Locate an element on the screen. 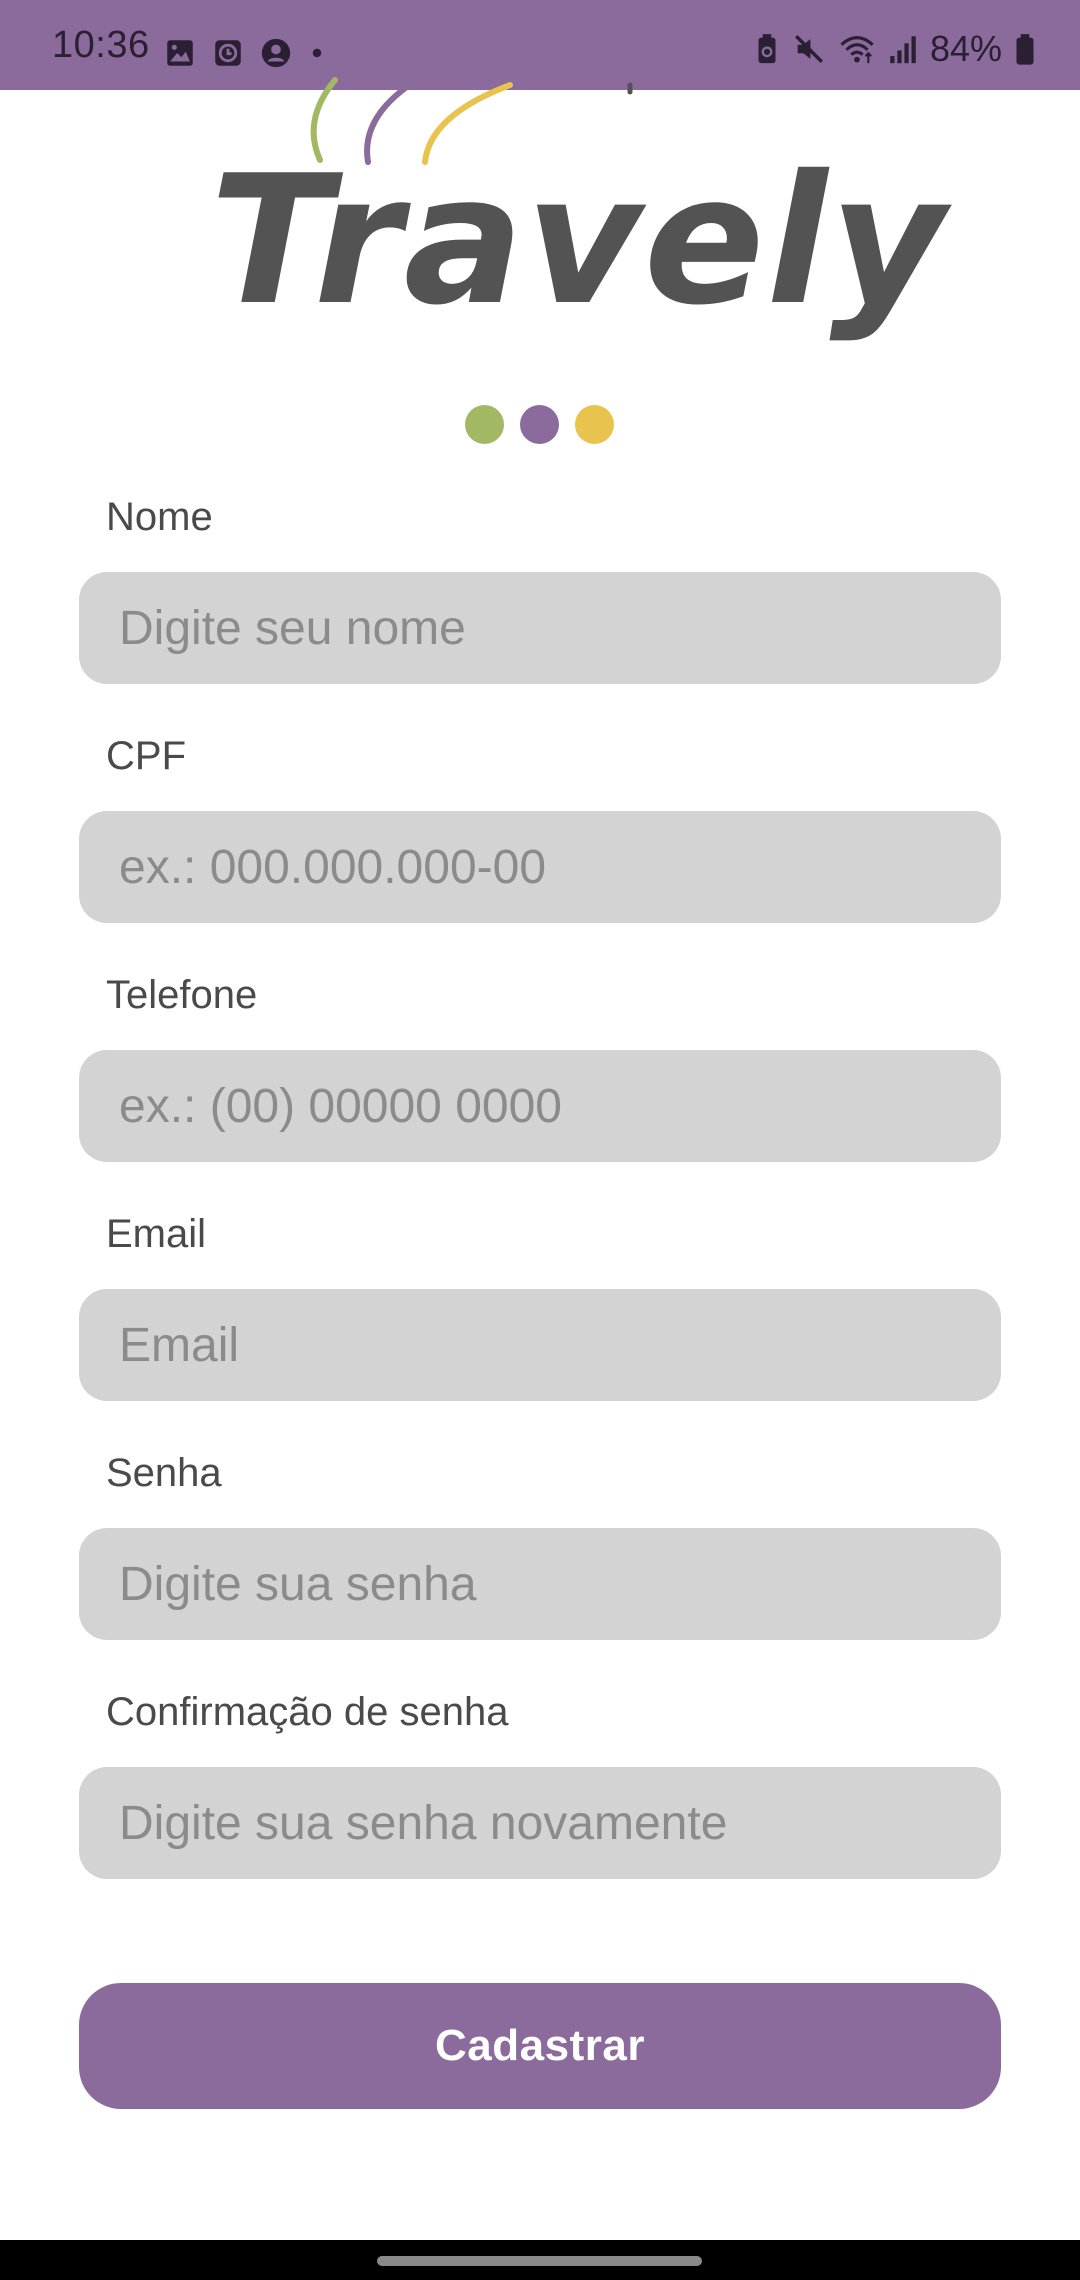  signal-icon is located at coordinates (903, 49).